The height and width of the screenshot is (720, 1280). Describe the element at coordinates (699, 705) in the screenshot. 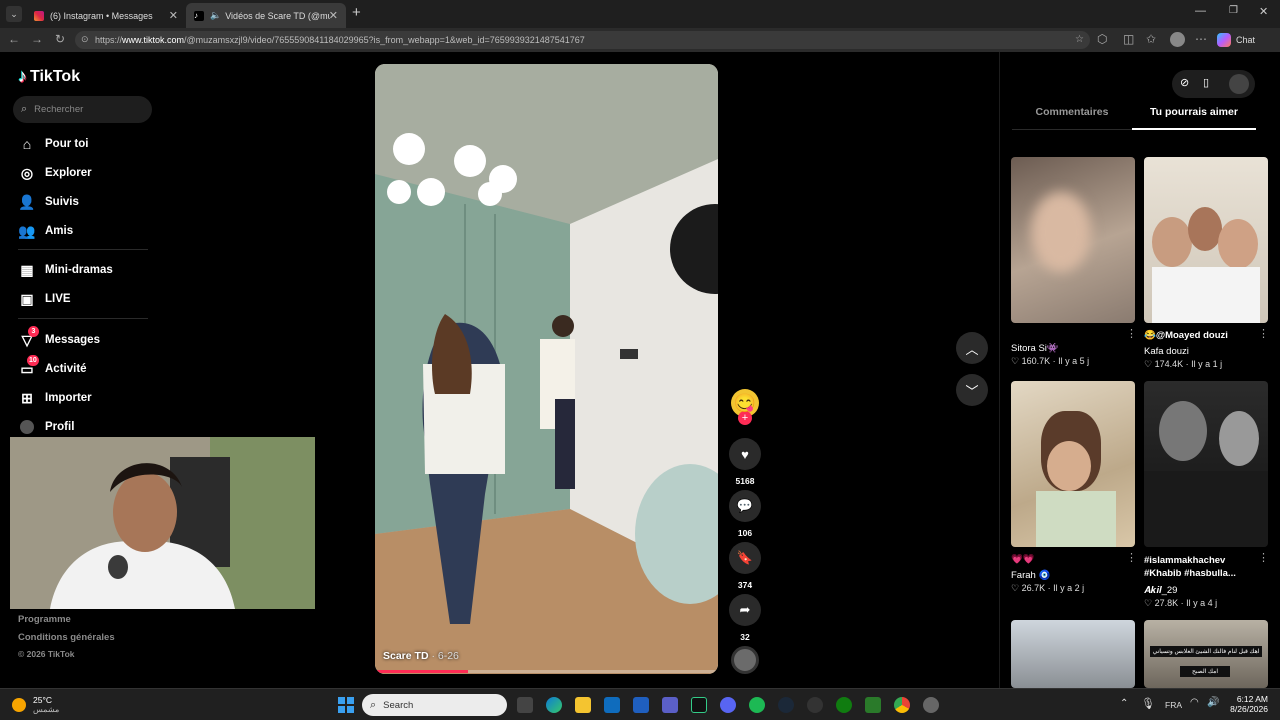

I see `terminal-icon` at that location.